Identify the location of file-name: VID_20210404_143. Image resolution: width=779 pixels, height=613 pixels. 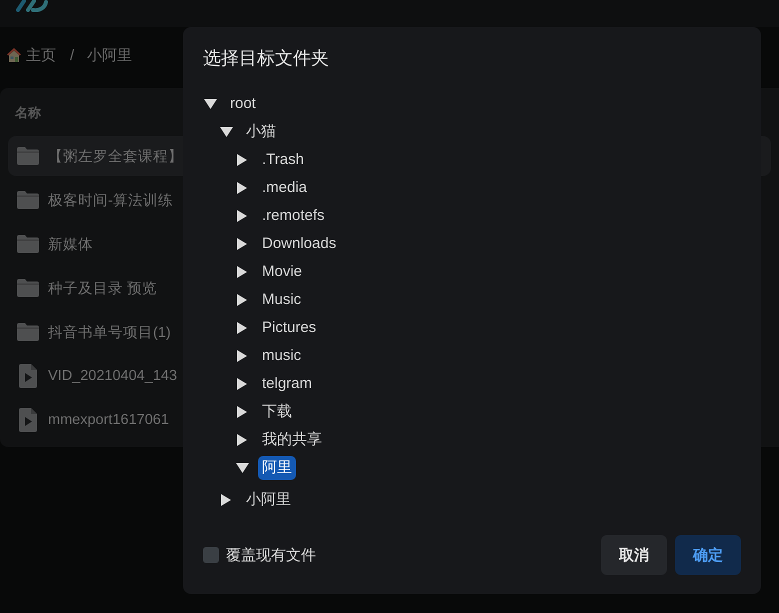
(113, 376).